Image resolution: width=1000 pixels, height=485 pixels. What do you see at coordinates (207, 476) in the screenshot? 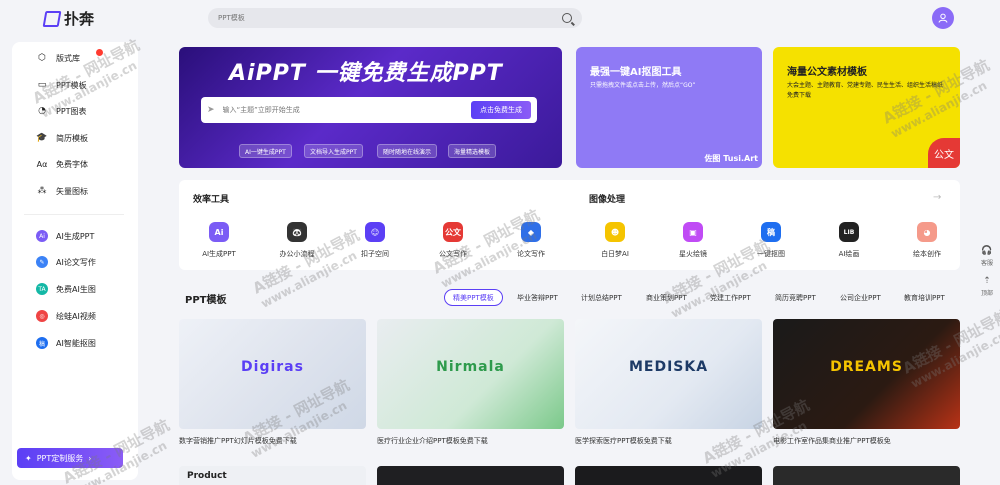
I see `thumbnail-title: Product` at bounding box center [207, 476].